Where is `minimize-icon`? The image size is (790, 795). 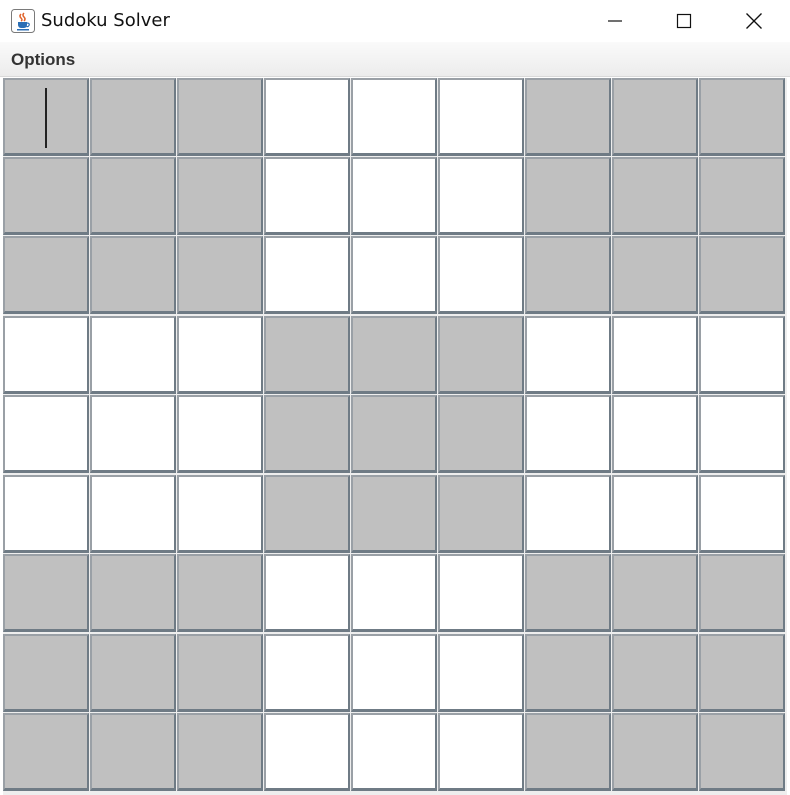
minimize-icon is located at coordinates (615, 21).